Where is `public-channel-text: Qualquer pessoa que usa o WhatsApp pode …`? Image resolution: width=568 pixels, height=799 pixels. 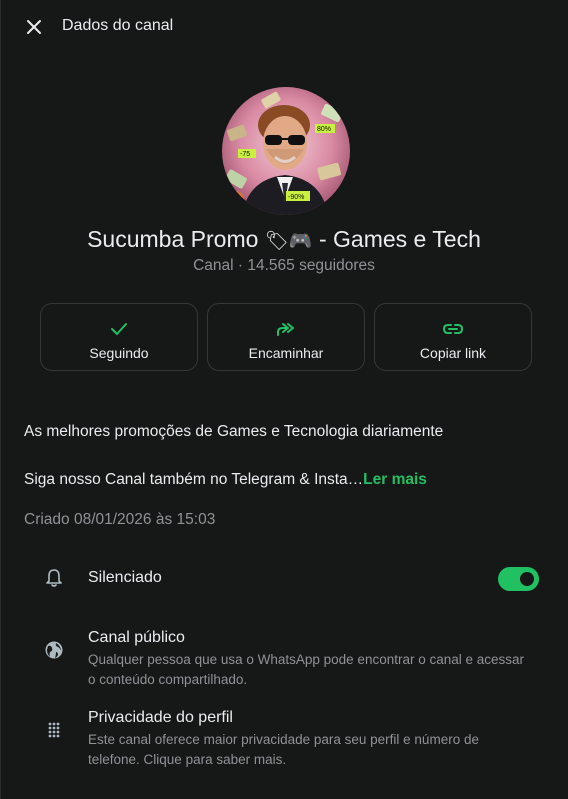
public-channel-text: Qualquer pessoa que usa o WhatsApp pode … is located at coordinates (306, 669).